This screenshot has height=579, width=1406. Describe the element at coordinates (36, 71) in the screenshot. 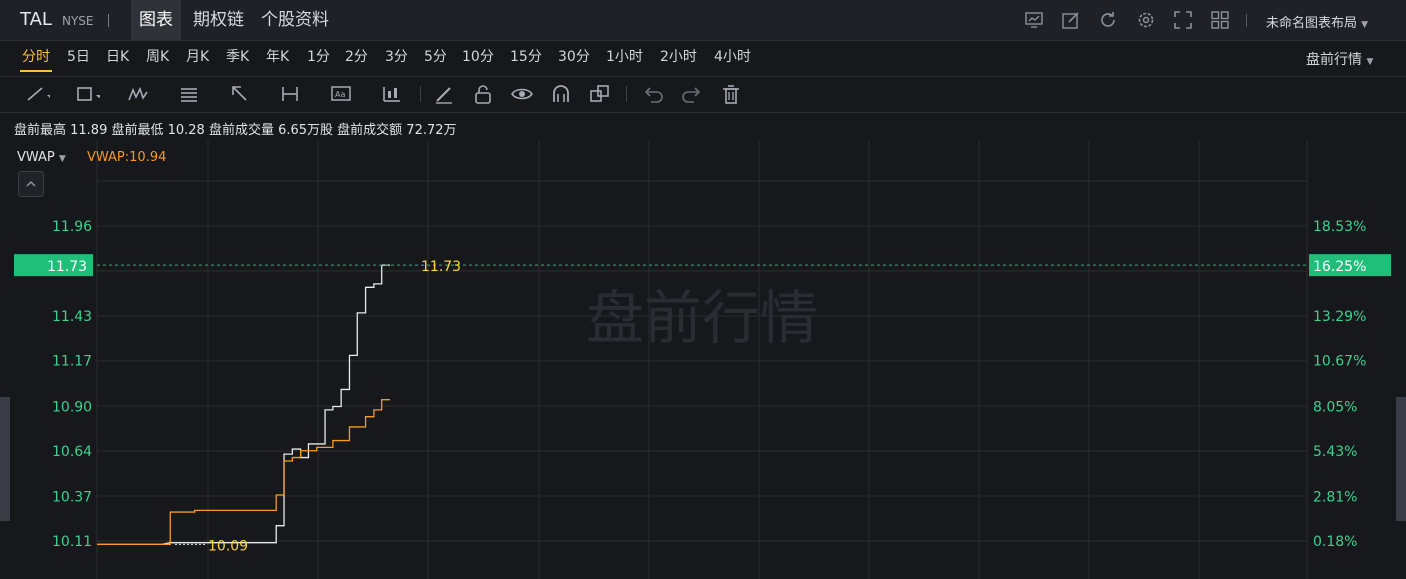

I see `active-period-underline` at that location.